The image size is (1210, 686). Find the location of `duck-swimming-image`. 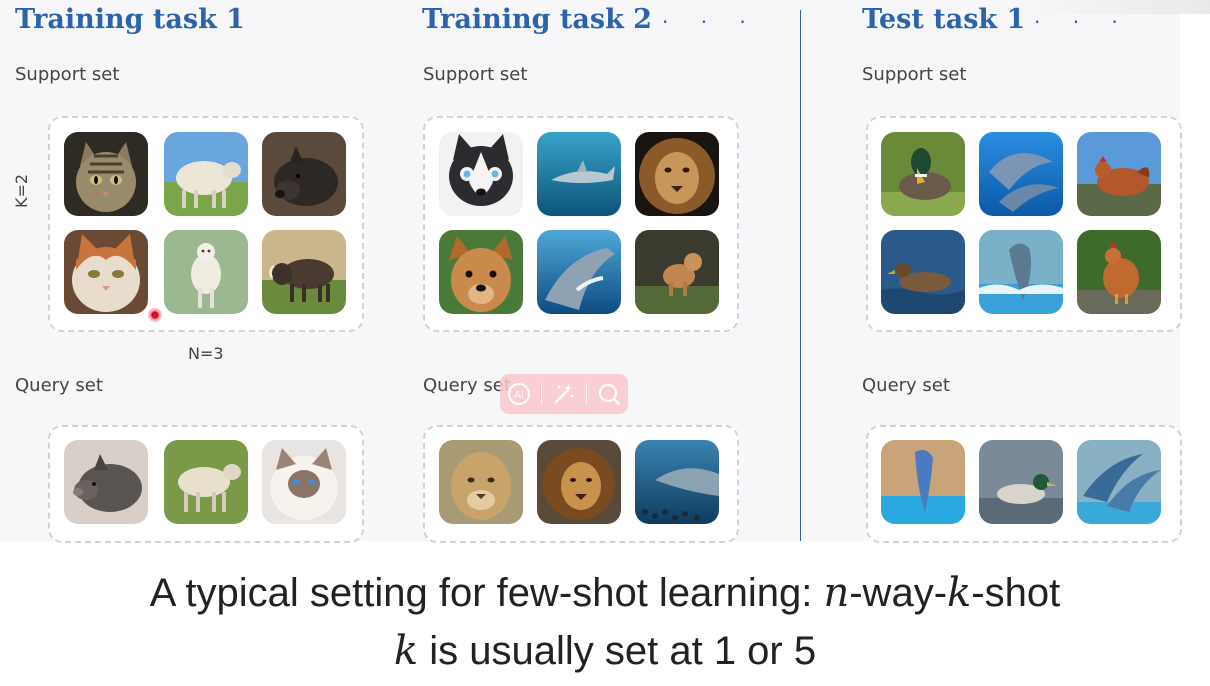

duck-swimming-image is located at coordinates (923, 272).